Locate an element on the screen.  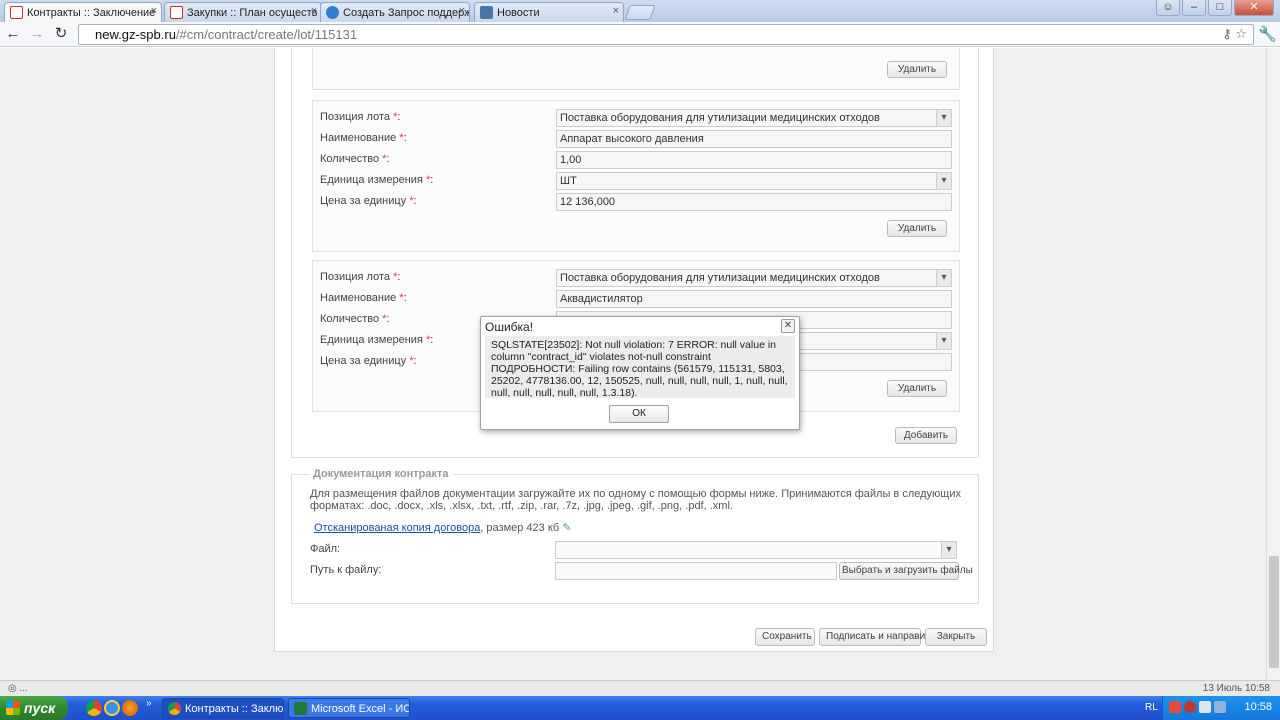
new-tab-button is located at coordinates (640, 12).